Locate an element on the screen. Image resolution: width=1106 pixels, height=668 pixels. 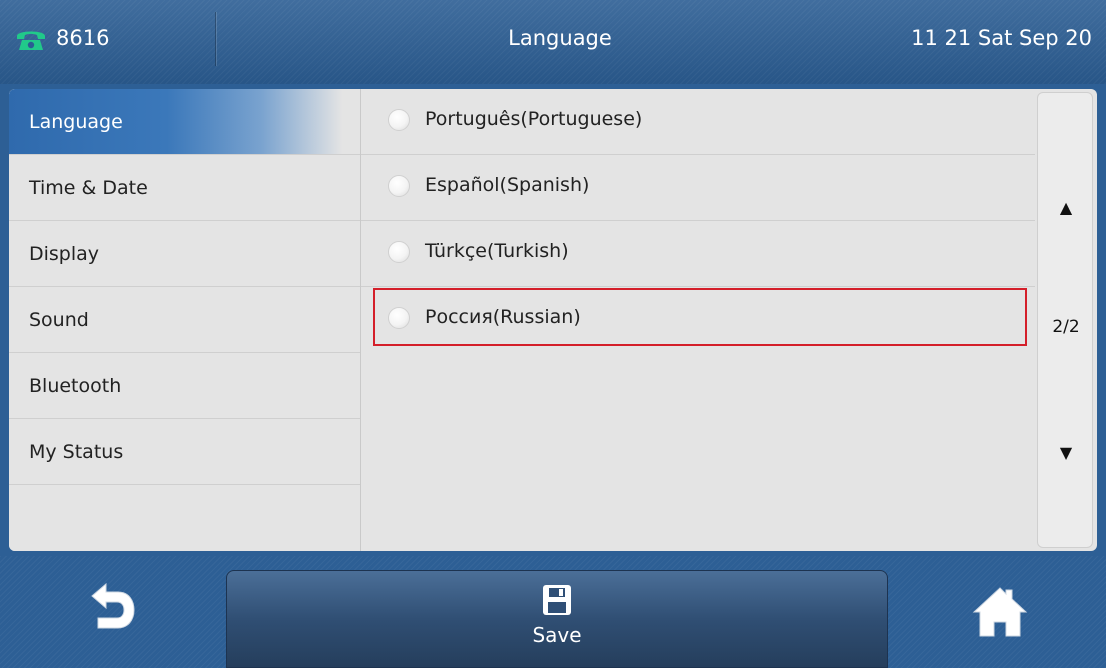
save-label: Save is located at coordinates (557, 635).